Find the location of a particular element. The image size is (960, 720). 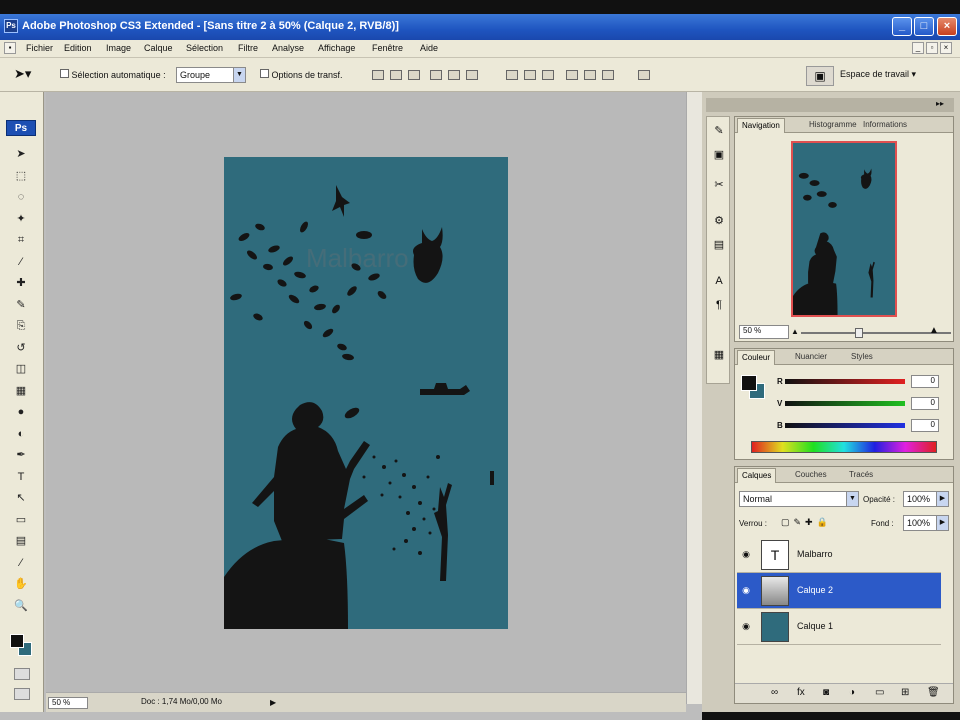

align-top-icon is located at coordinates (378, 75).